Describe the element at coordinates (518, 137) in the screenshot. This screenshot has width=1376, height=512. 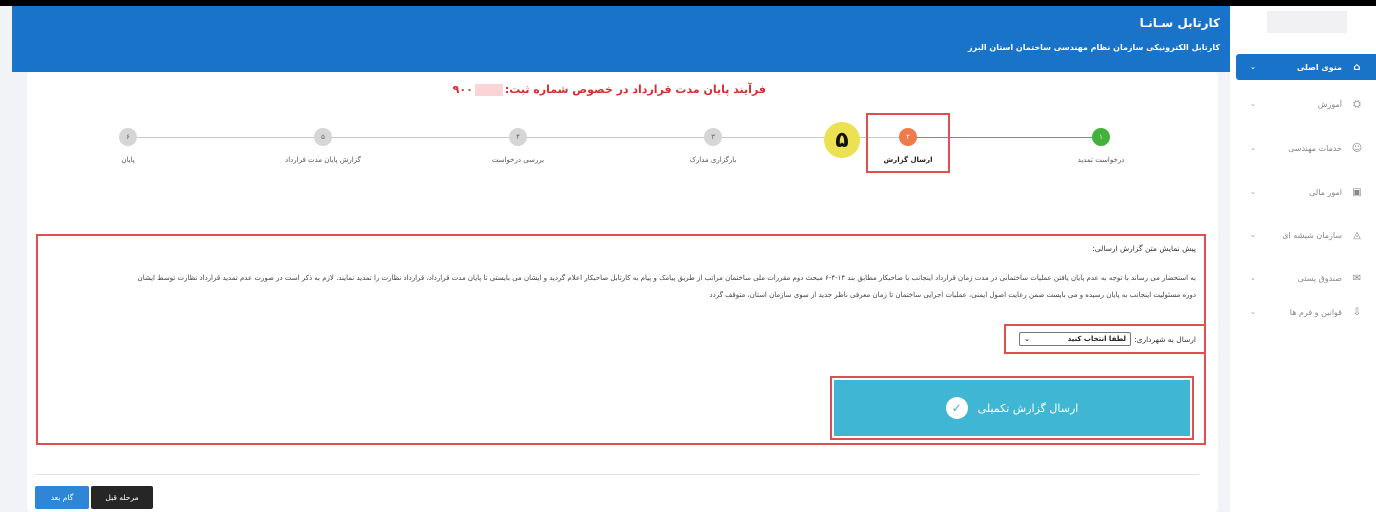
I see `step-4-circle: ۴` at that location.